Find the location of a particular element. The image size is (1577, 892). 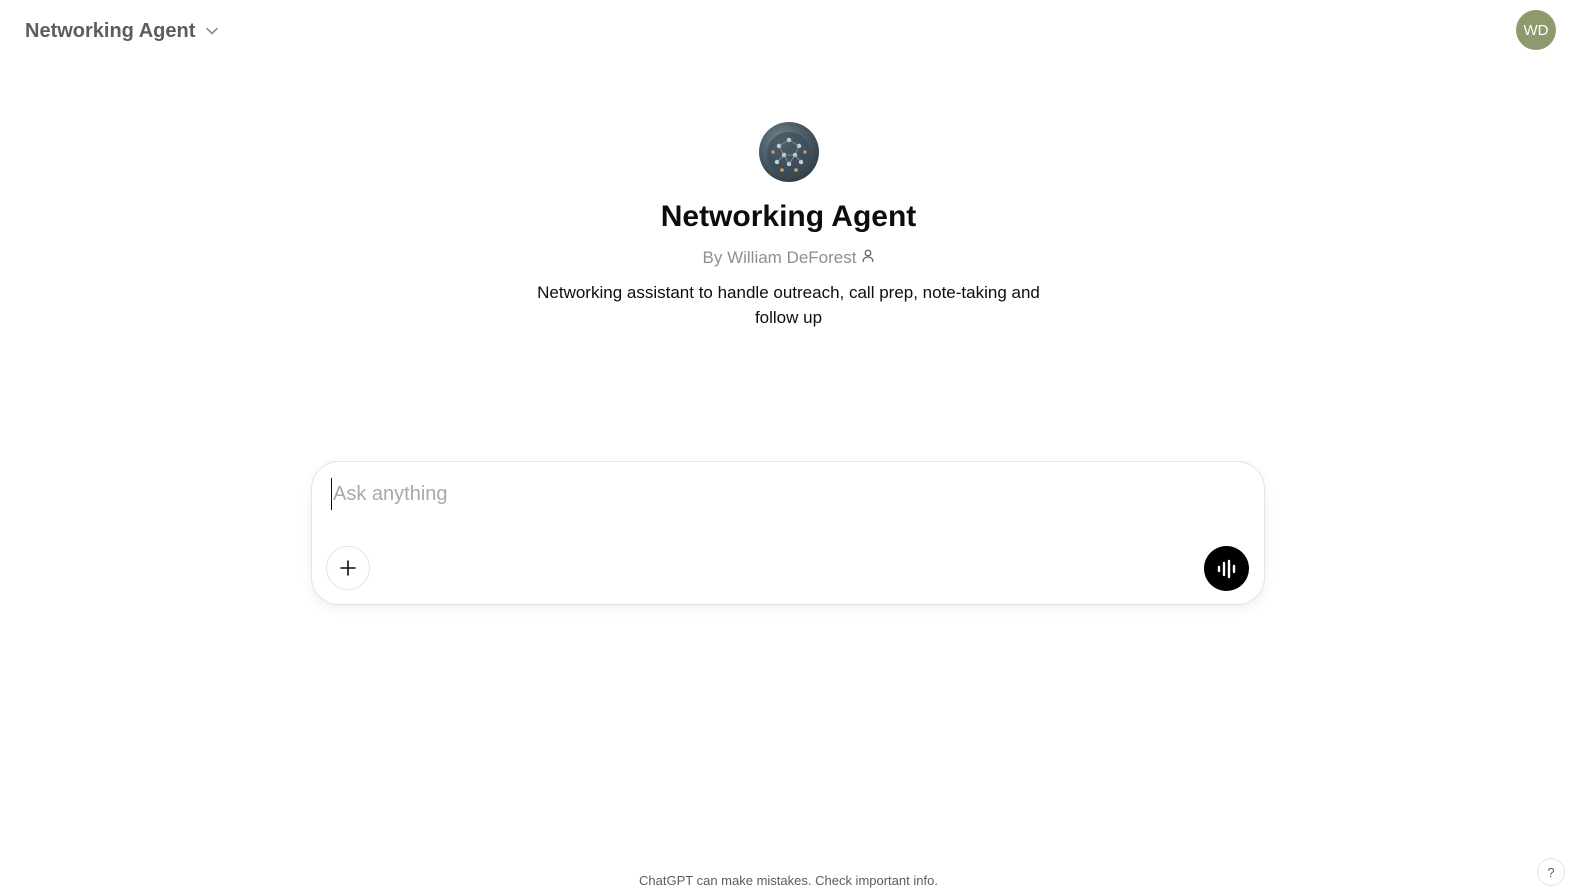

user-initials: WD is located at coordinates (1536, 30).